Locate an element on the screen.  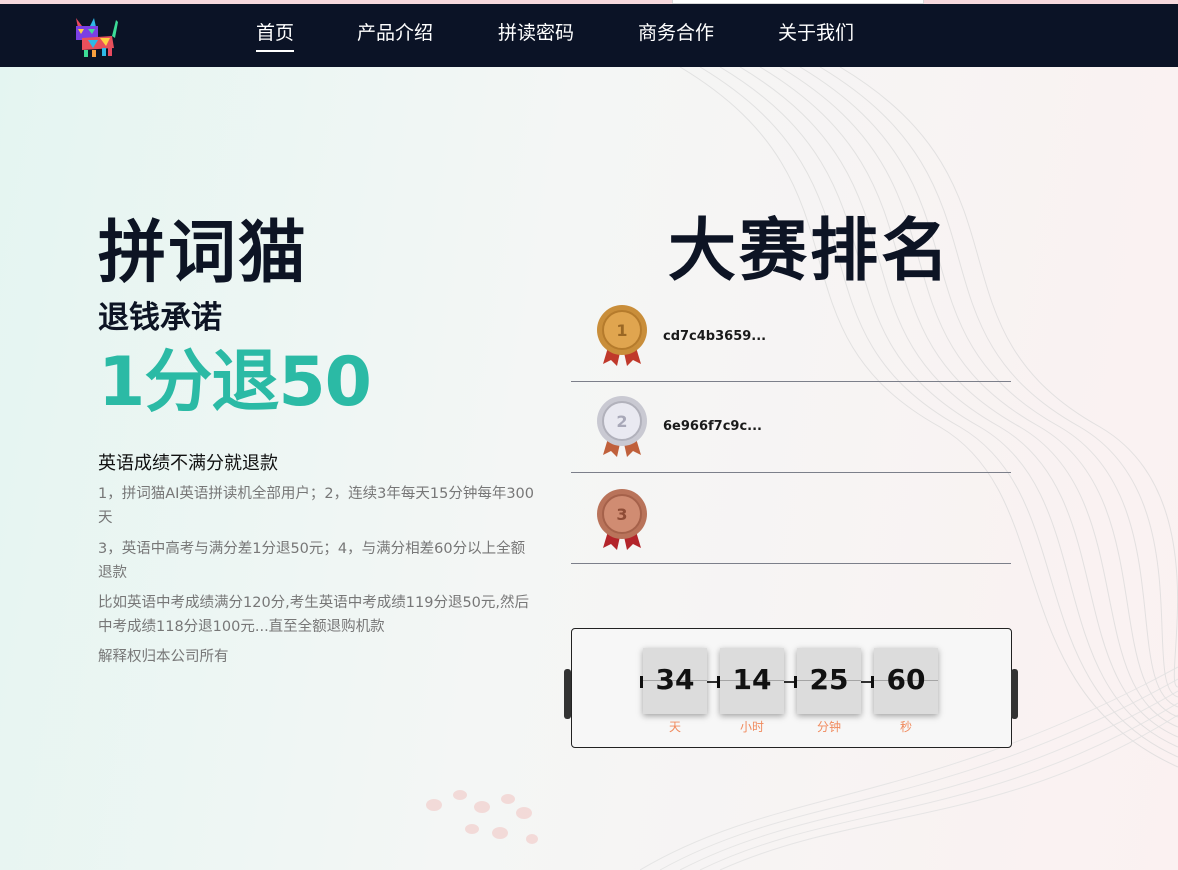
description-heading: 英语成绩不满分就退款 is located at coordinates (188, 463).